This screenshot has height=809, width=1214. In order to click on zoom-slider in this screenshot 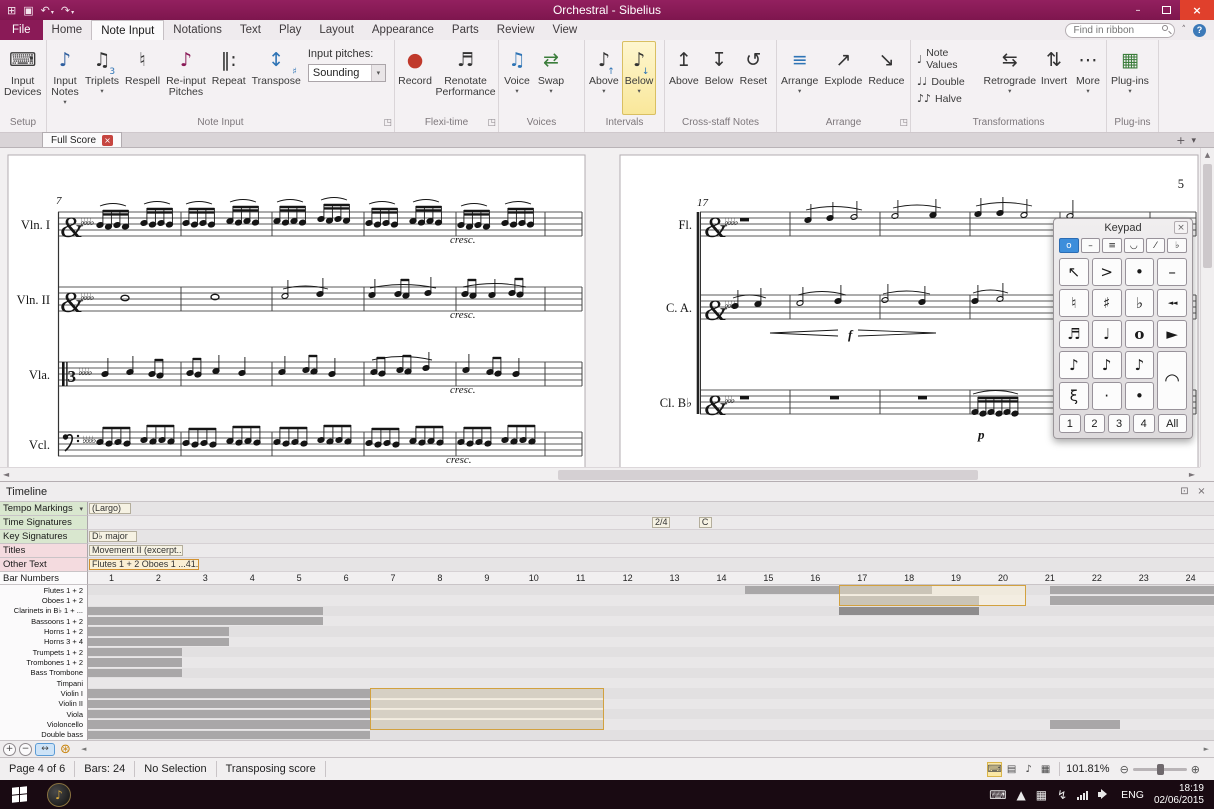, I will do `click(1159, 769)`.